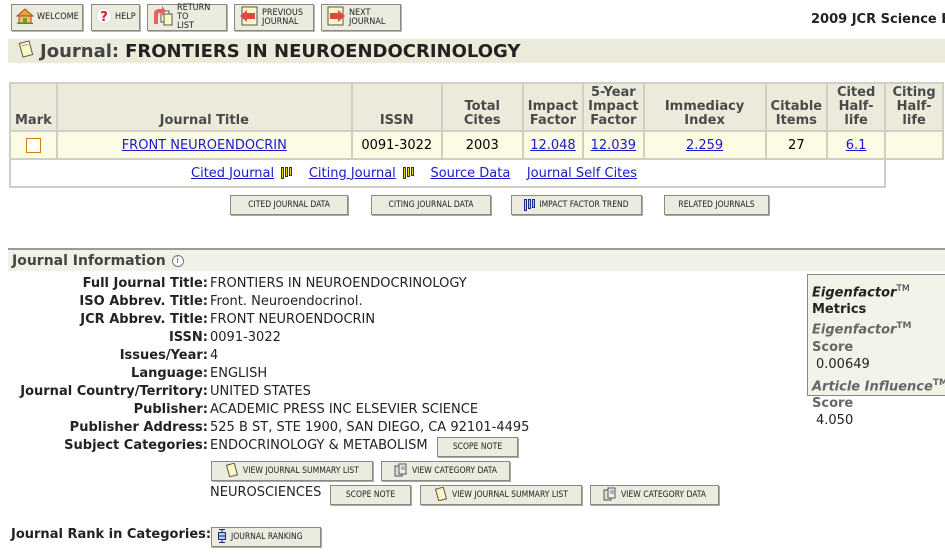  I want to click on view-journal-summary-list-label: VIEW JOURNAL SUMMARY LIST, so click(510, 495).